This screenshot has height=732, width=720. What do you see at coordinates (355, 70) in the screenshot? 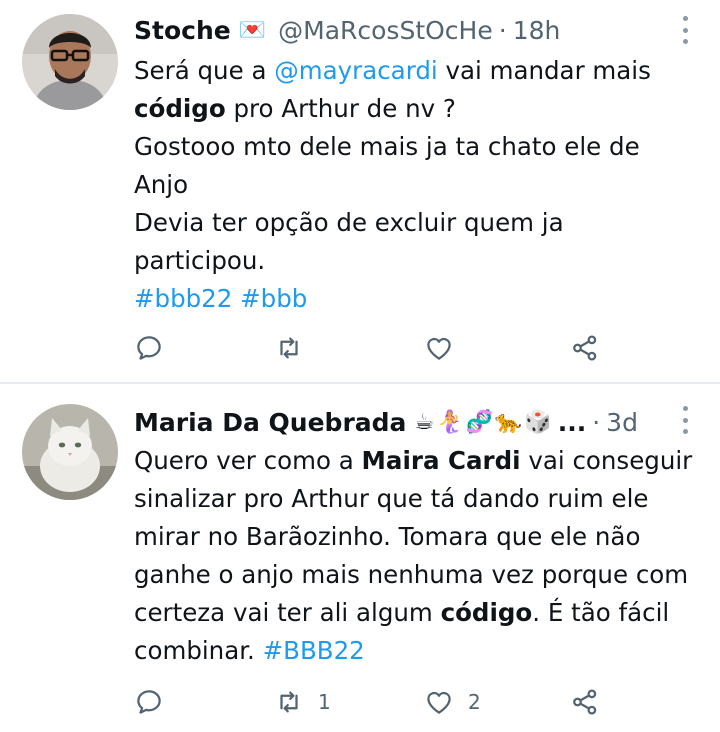
I see `mention-link: @mayracardi` at bounding box center [355, 70].